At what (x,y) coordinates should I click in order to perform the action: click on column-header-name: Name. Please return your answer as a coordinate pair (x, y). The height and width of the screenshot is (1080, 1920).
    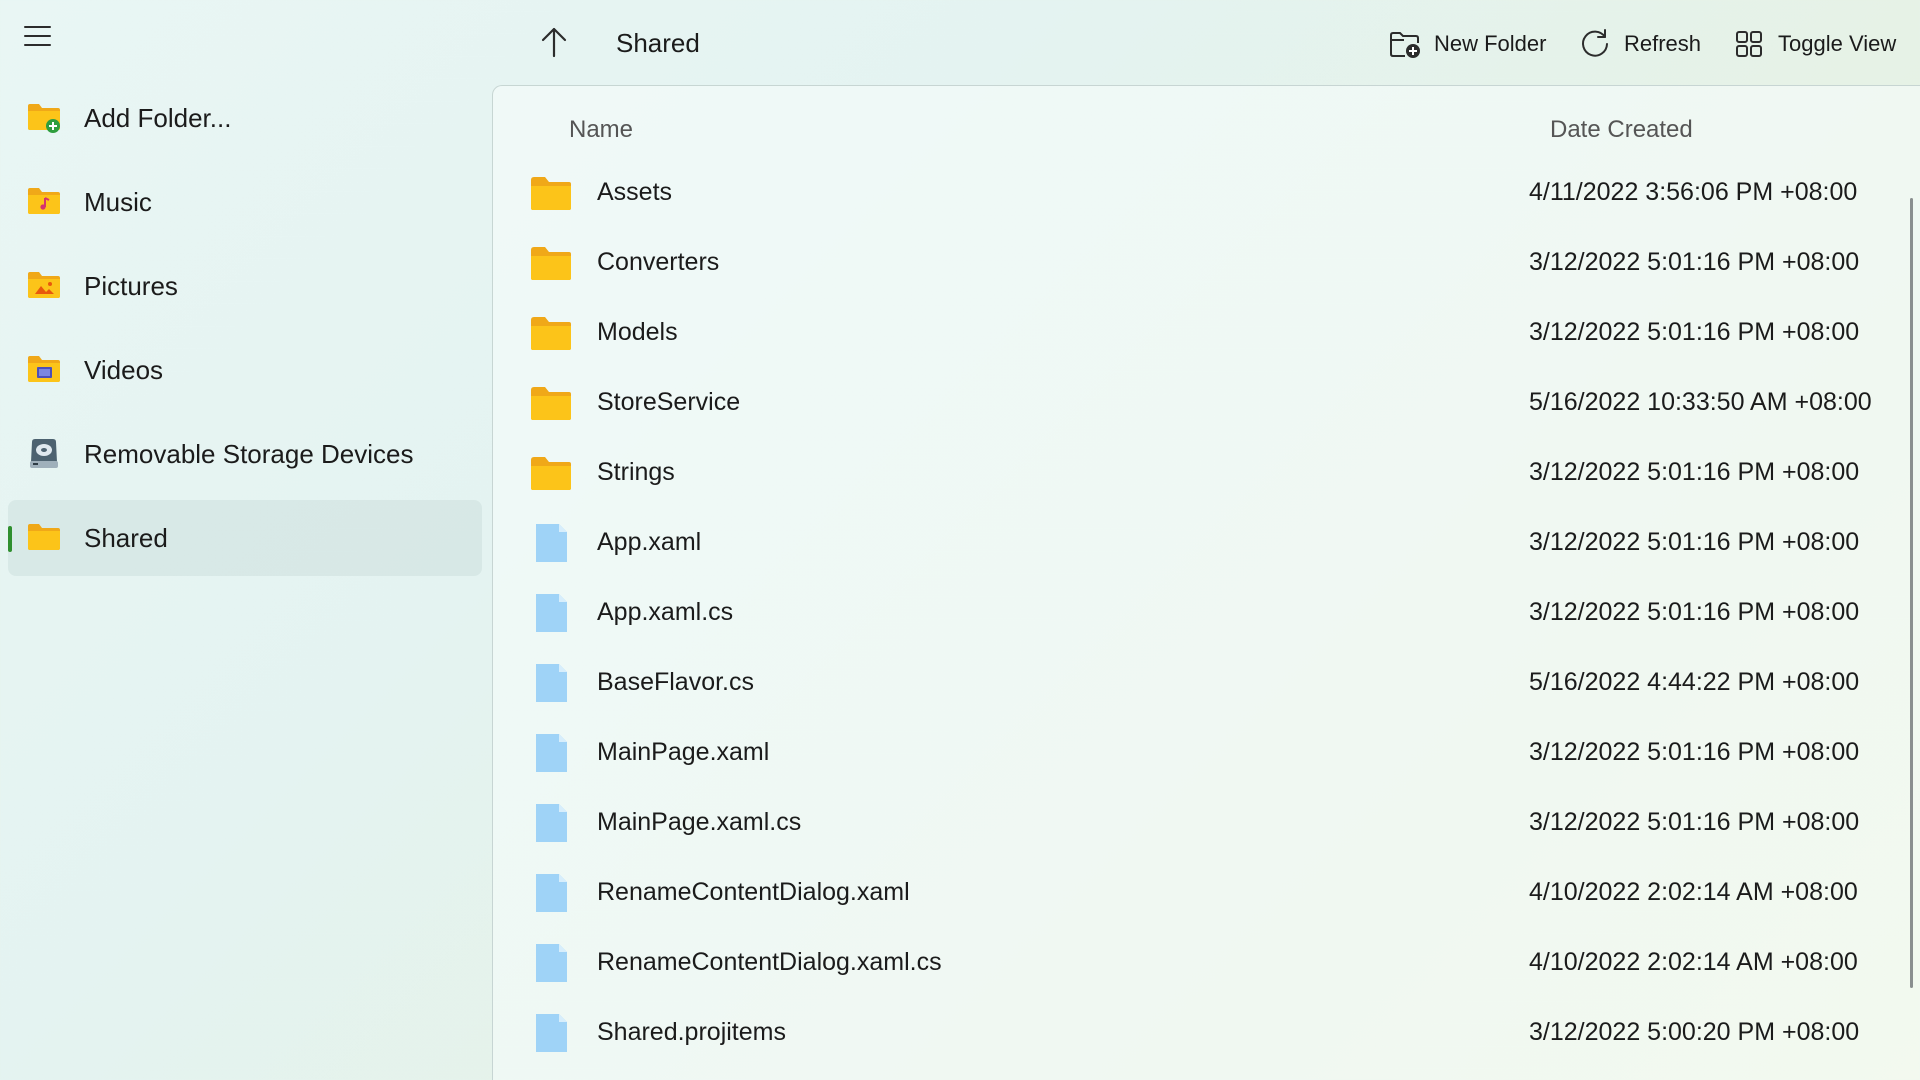
    Looking at the image, I should click on (601, 130).